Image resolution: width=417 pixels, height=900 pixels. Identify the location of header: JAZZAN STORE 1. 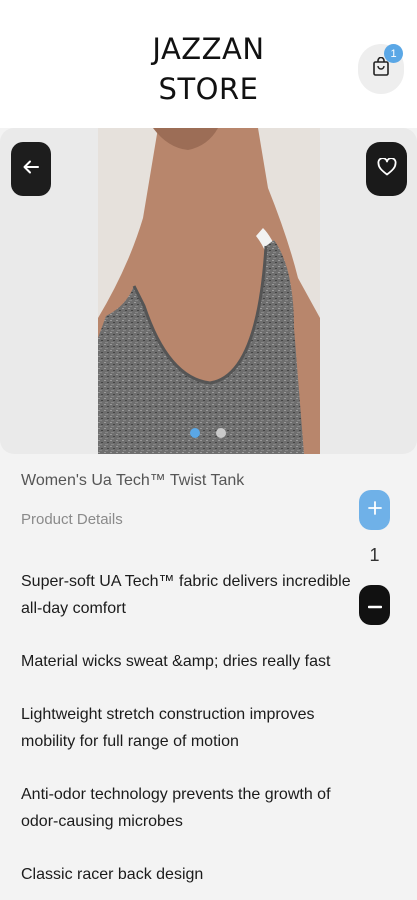
(208, 64).